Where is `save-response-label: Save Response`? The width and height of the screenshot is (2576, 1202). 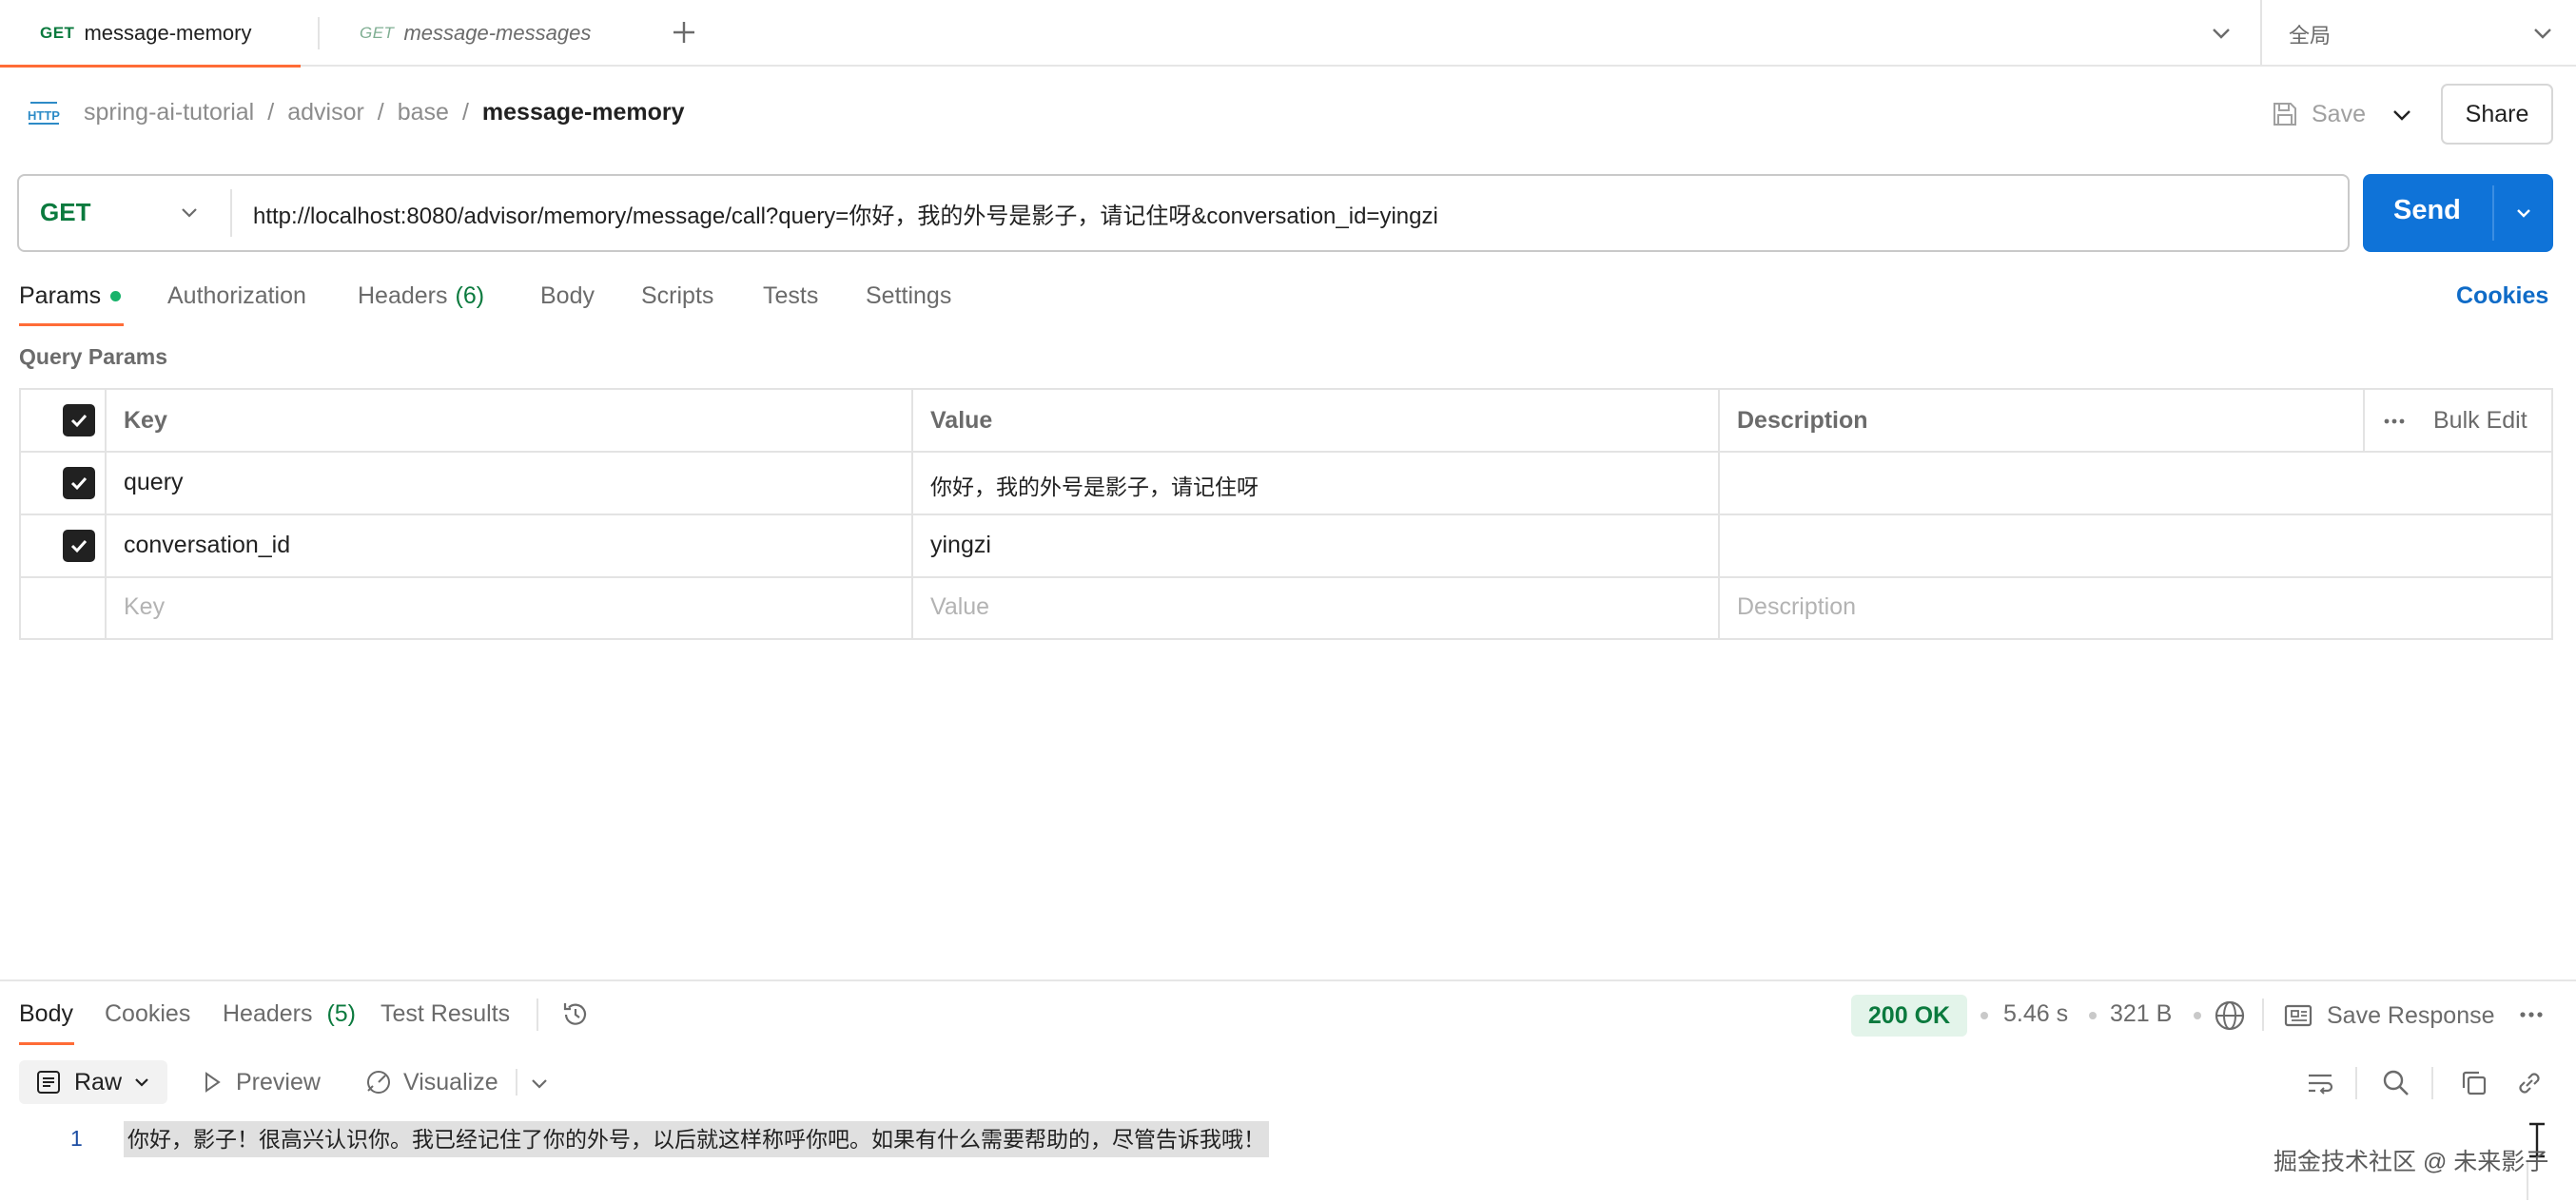 save-response-label: Save Response is located at coordinates (2411, 1015).